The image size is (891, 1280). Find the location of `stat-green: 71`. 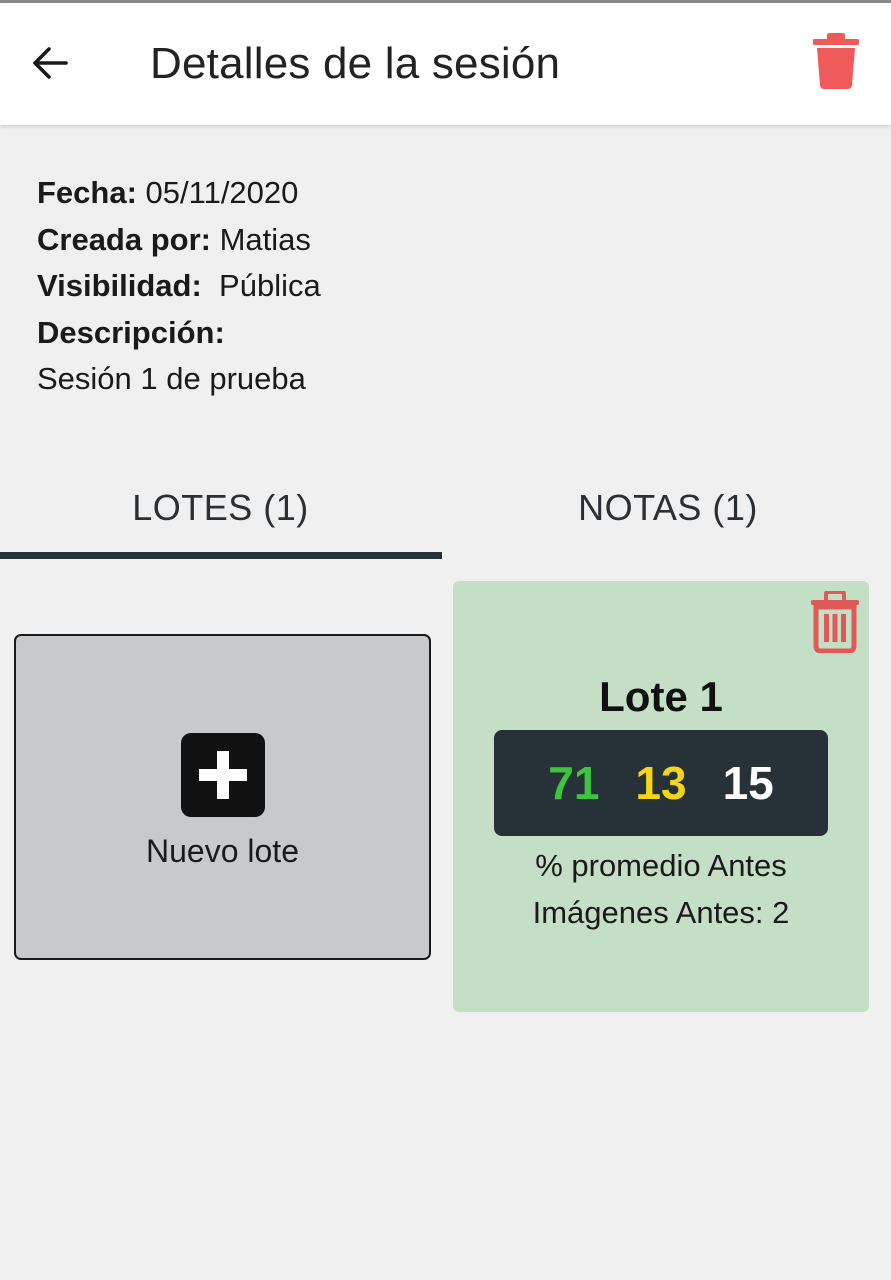

stat-green: 71 is located at coordinates (574, 783).